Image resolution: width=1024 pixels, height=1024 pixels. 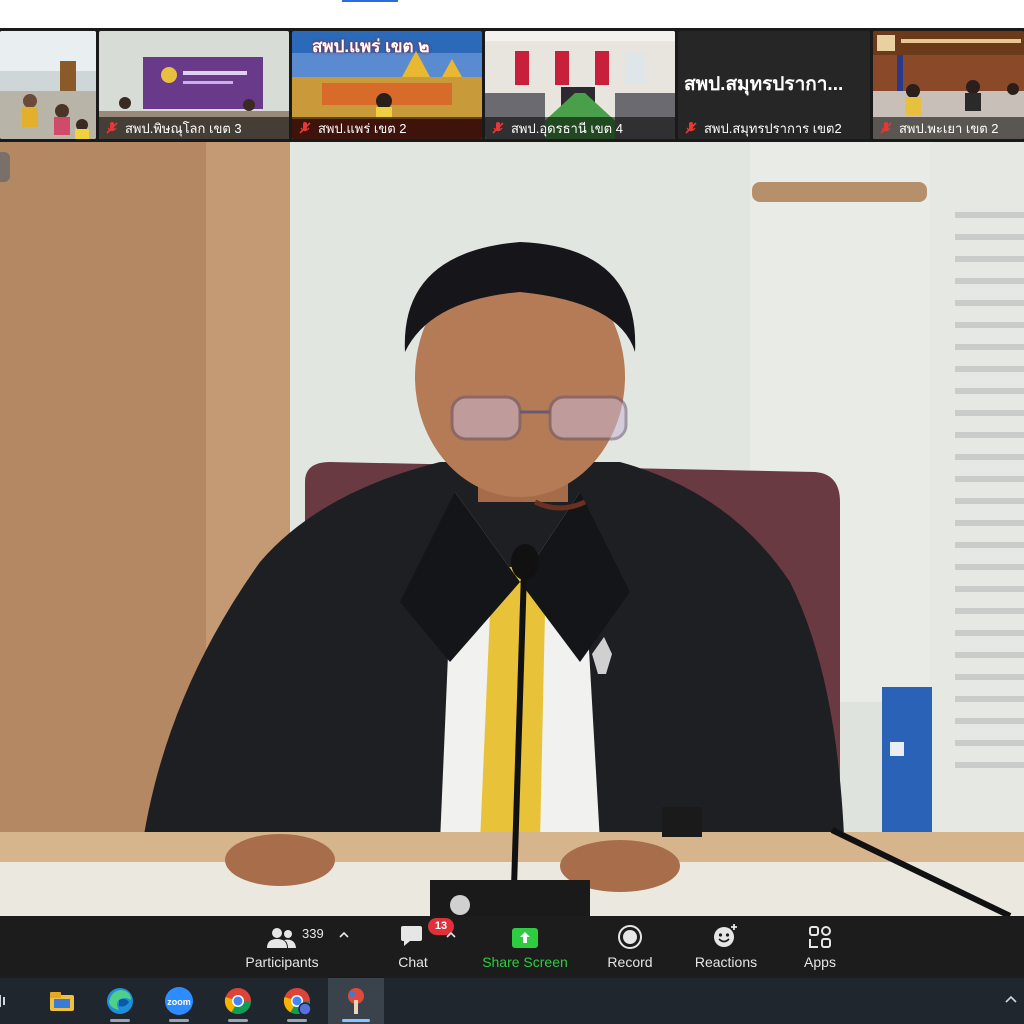 What do you see at coordinates (194, 85) in the screenshot?
I see `participant-thumbnail: สพป.พิษณุโลก เขต 3` at bounding box center [194, 85].